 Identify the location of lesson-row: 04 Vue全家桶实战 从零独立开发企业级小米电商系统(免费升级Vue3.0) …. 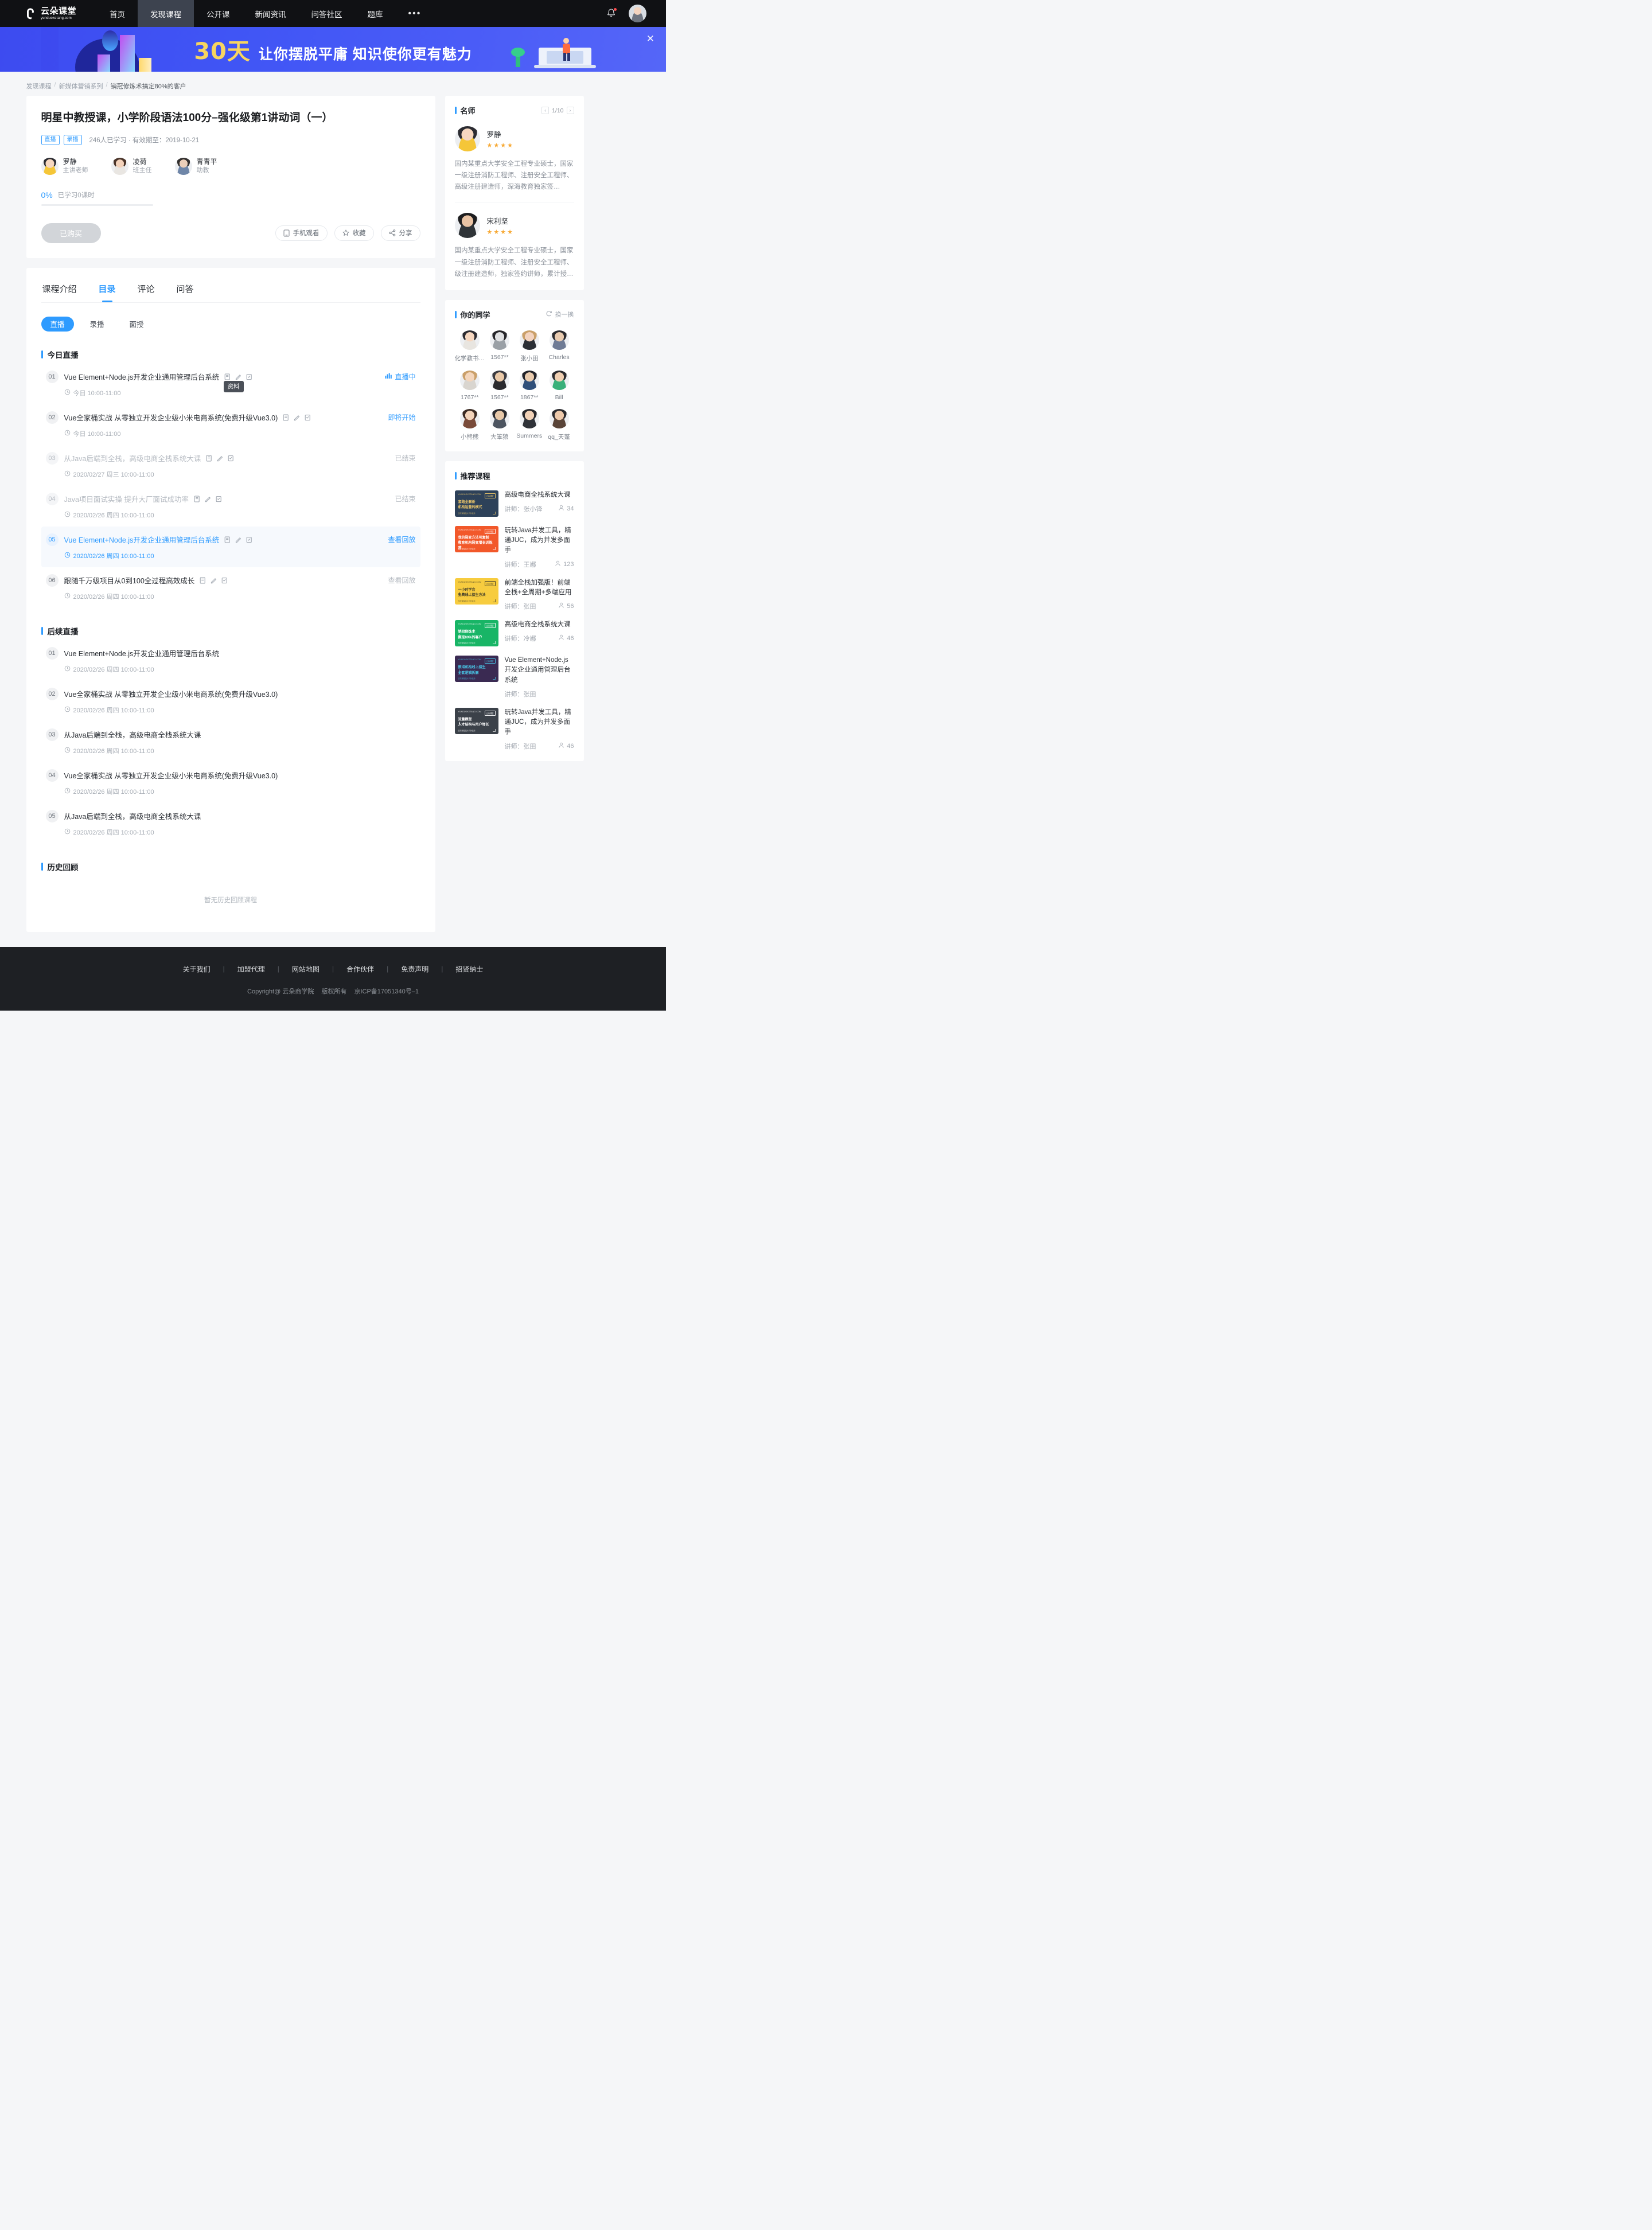
(230, 782).